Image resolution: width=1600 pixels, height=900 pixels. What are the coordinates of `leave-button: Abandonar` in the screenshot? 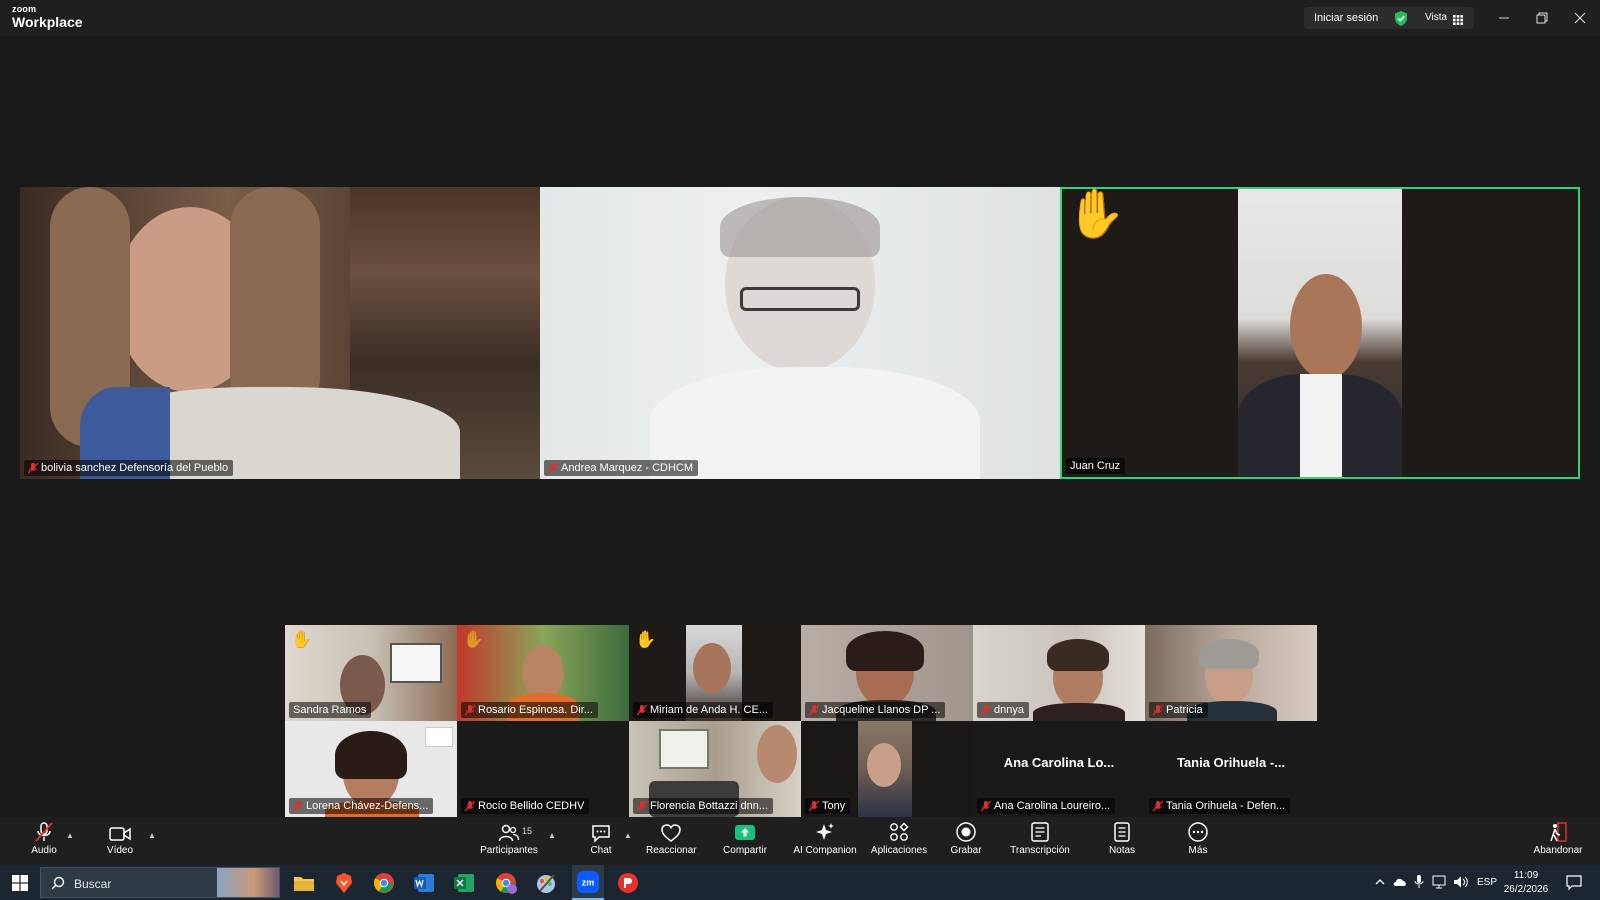 It's located at (1558, 841).